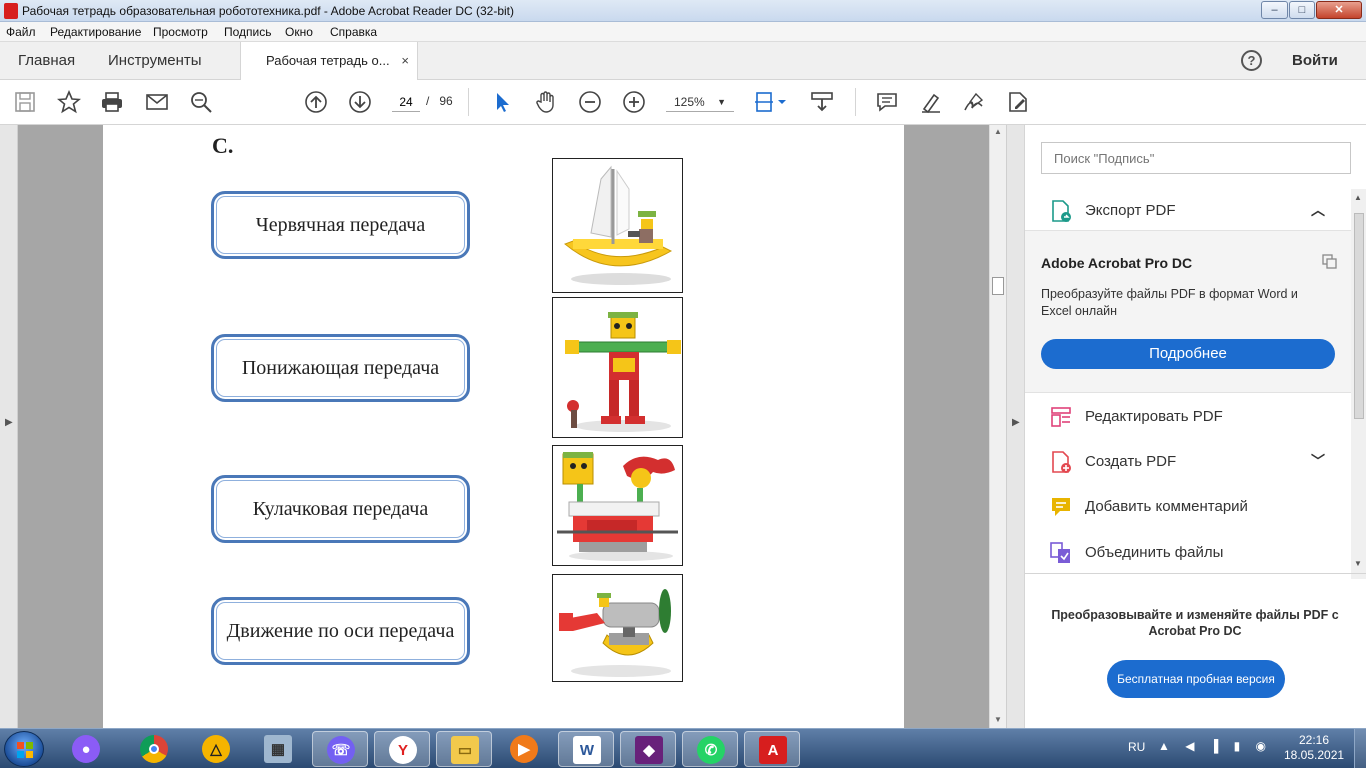 Image resolution: width=1366 pixels, height=768 pixels. I want to click on alice-icon: ●, so click(86, 749).